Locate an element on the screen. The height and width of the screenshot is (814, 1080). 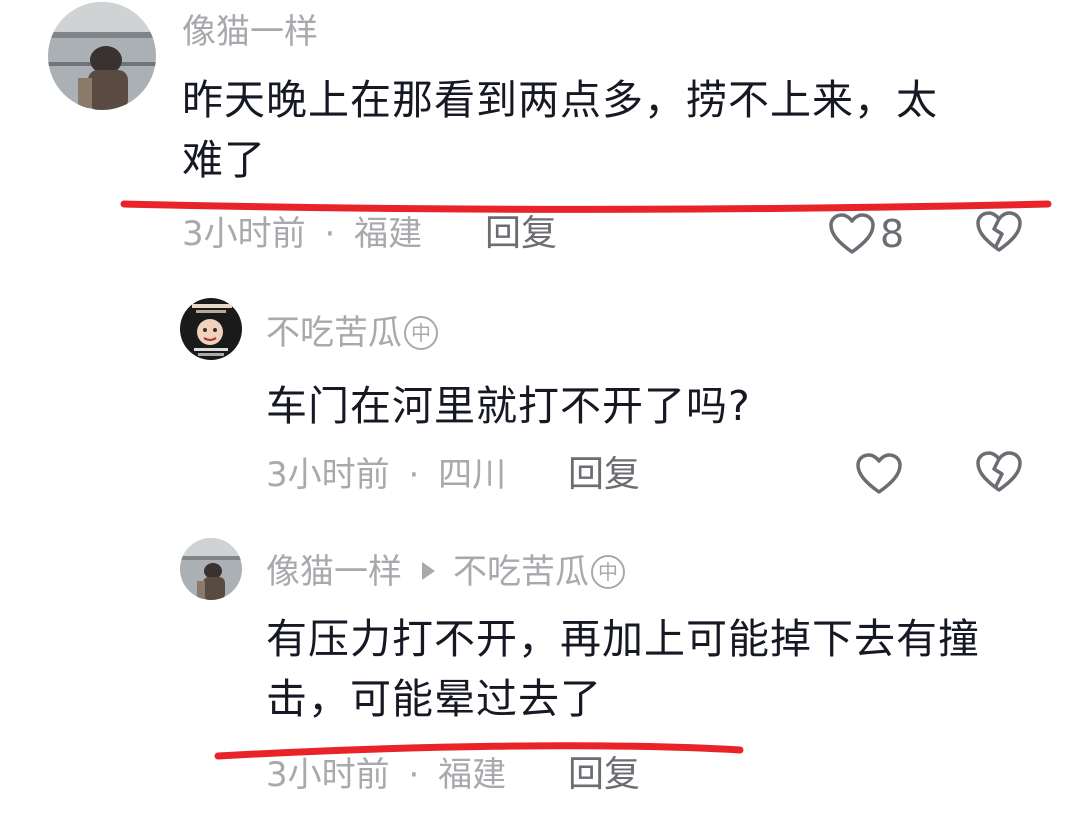
comment-text-line: 车门在河里就打不开了吗? is located at coordinates (508, 406).